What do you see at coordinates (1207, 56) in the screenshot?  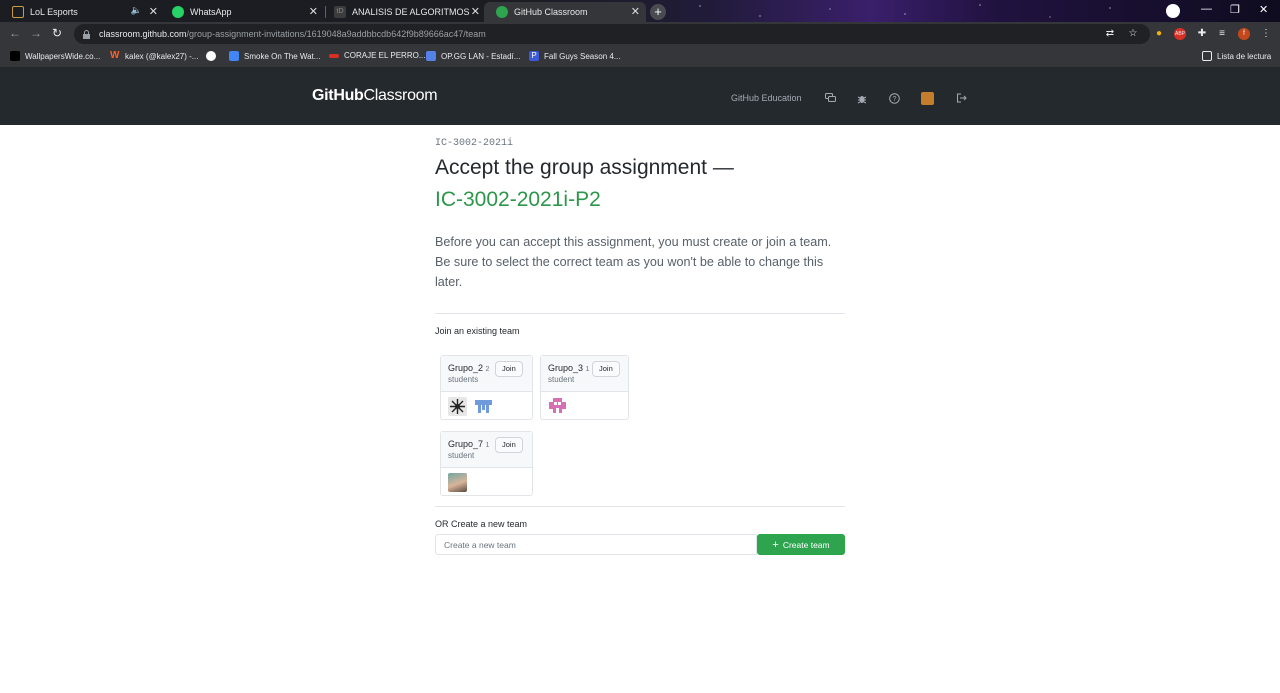 I see `reading-list-icon` at bounding box center [1207, 56].